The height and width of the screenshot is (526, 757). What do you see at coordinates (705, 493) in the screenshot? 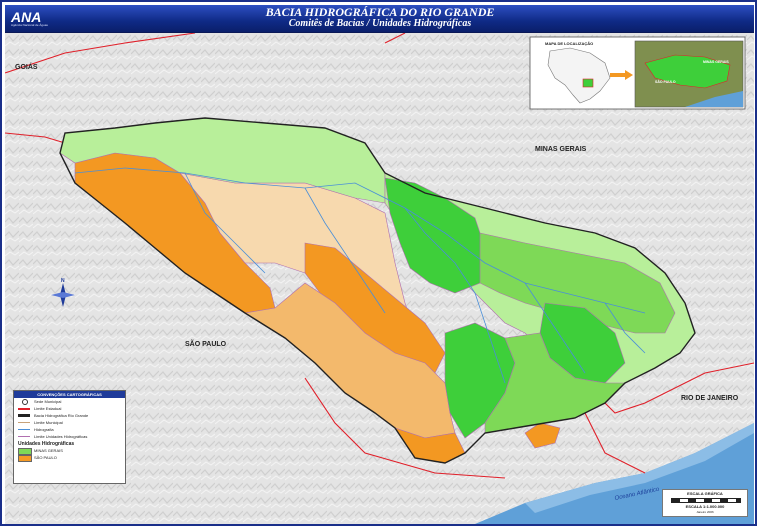
I see `scale-title: ESCALA GRÁFICA` at bounding box center [705, 493].